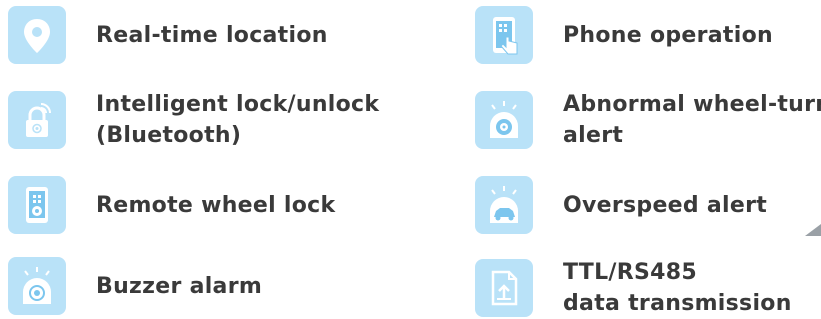 The height and width of the screenshot is (319, 821). I want to click on feature-abnormal-wheel-turn-alert: Abnormal wheel-turn alert, so click(648, 120).